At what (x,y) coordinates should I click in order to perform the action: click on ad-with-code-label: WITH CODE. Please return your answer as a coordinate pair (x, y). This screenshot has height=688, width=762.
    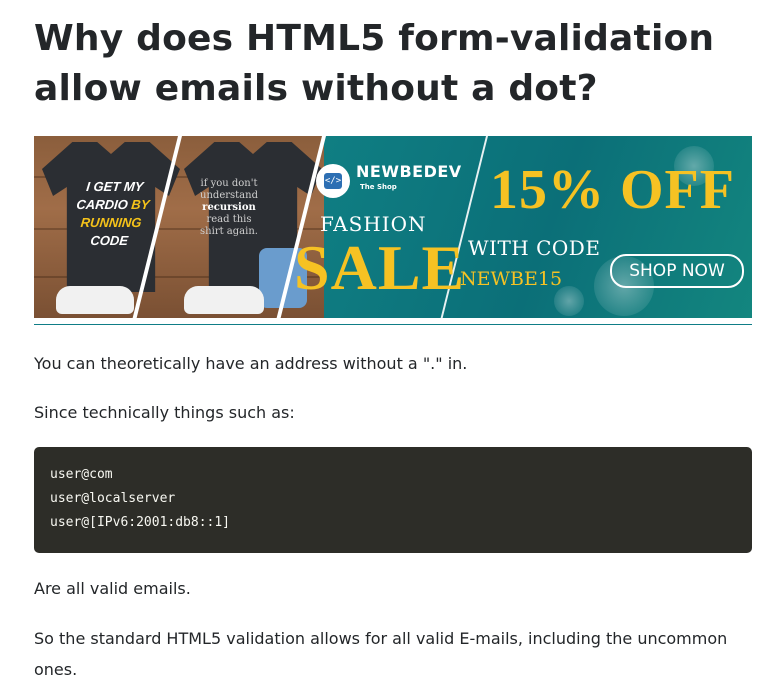
    Looking at the image, I should click on (534, 248).